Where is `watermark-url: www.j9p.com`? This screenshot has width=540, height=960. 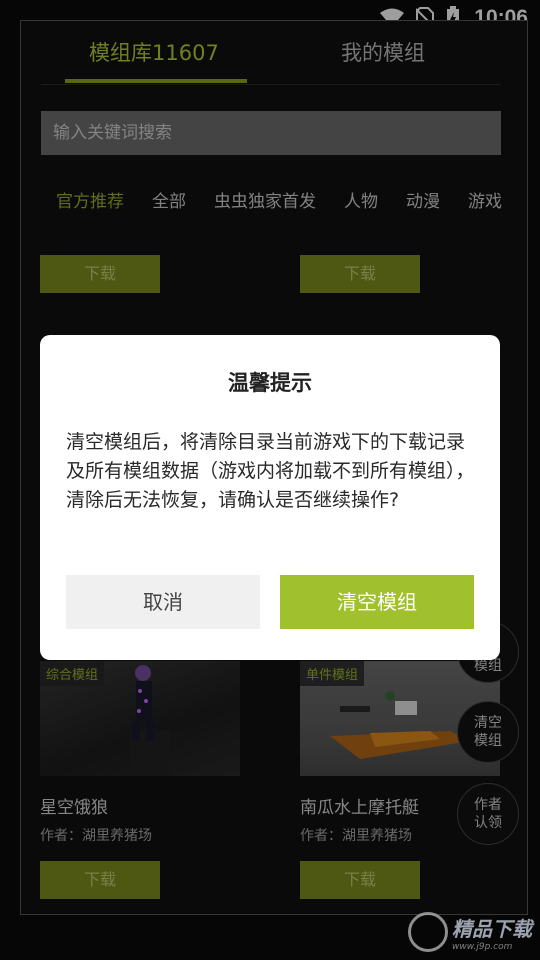
watermark-url: www.j9p.com is located at coordinates (482, 946).